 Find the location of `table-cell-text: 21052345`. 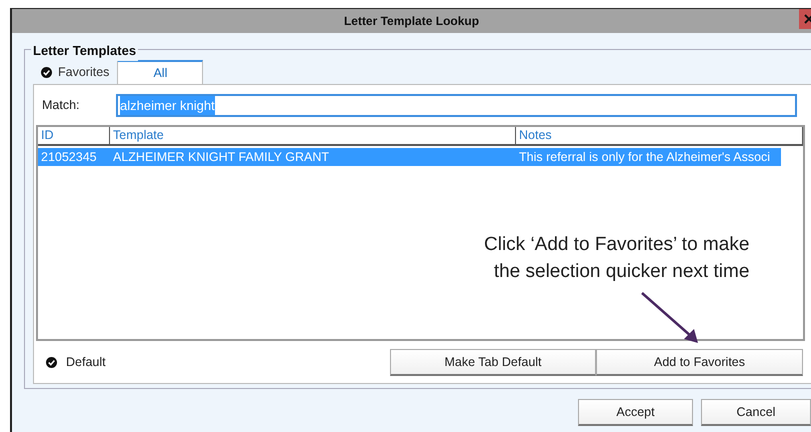

table-cell-text: 21052345 is located at coordinates (69, 157).